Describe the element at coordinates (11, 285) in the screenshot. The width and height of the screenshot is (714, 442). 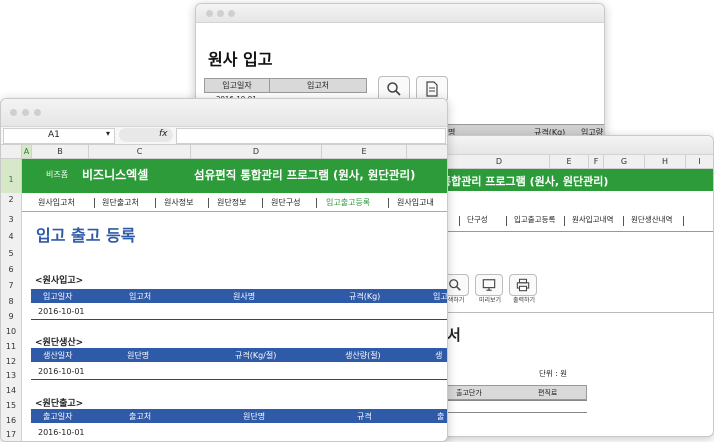
I see `row-number: 7` at that location.